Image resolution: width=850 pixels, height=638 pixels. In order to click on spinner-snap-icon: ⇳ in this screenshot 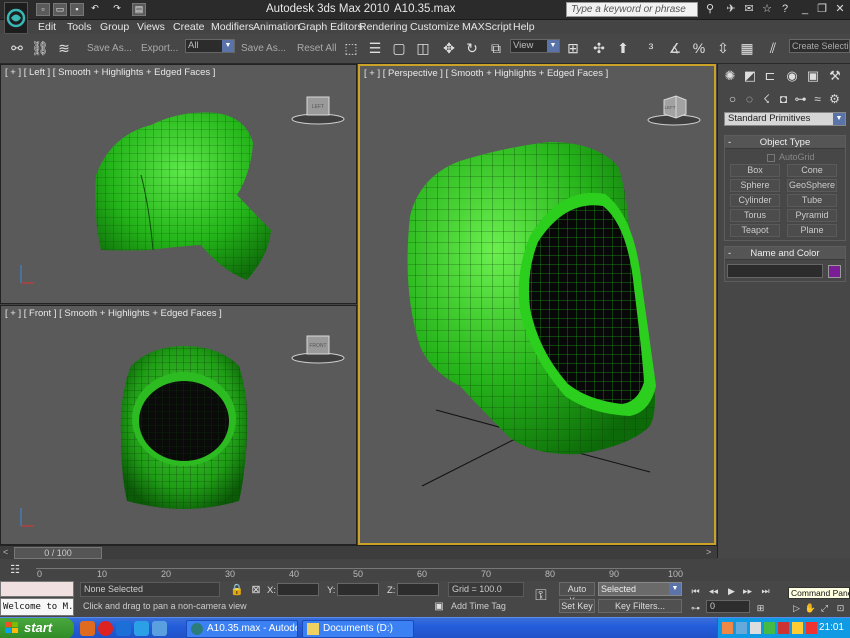, I will do `click(723, 48)`.